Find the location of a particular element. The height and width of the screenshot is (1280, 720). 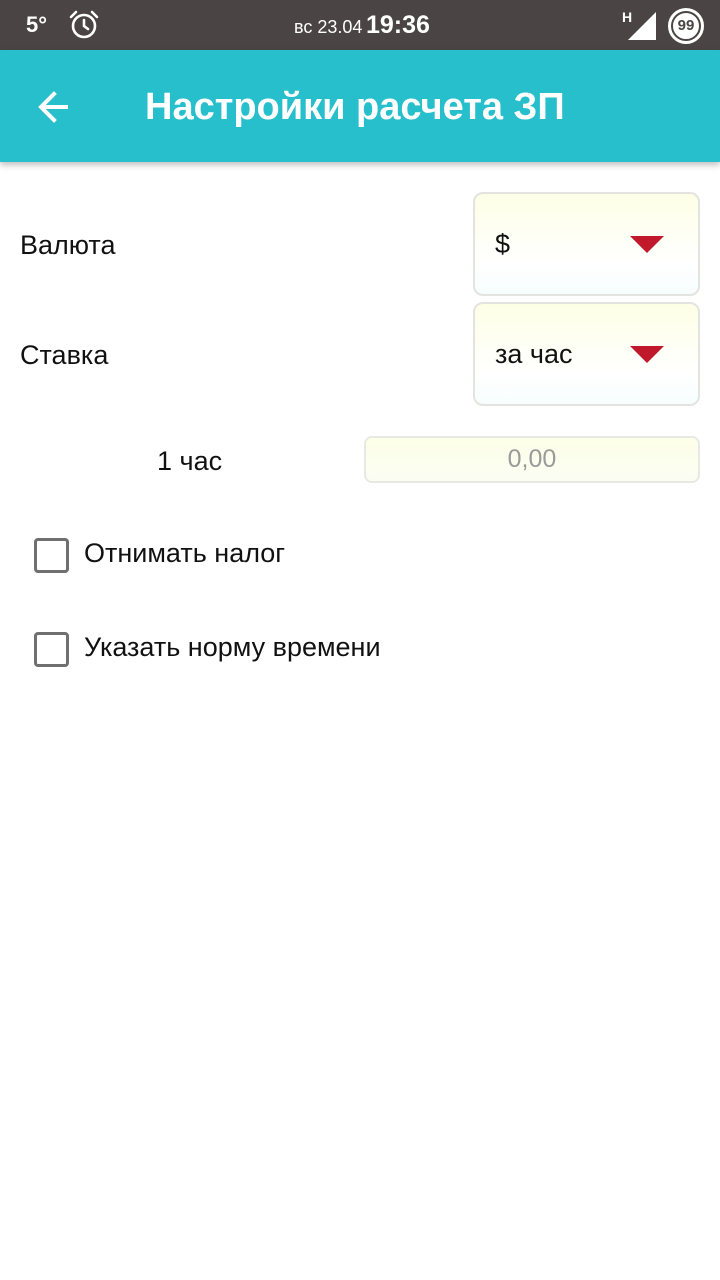

status-date: вс 23.04 is located at coordinates (328, 27).